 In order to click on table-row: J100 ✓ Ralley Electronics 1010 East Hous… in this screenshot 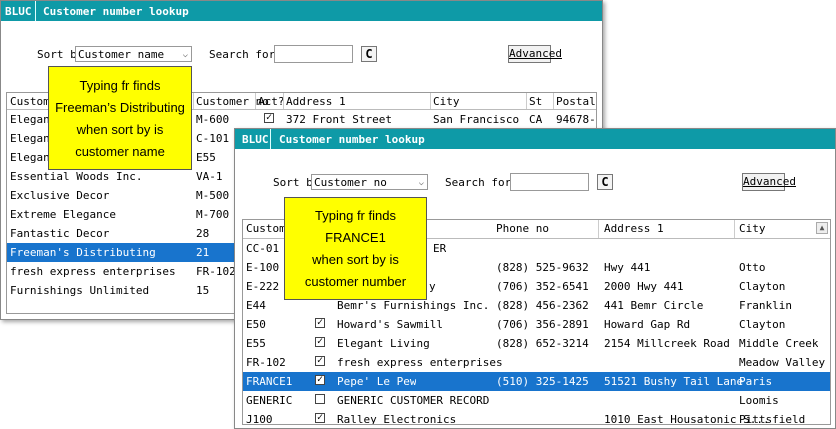, I will do `click(536, 417)`.